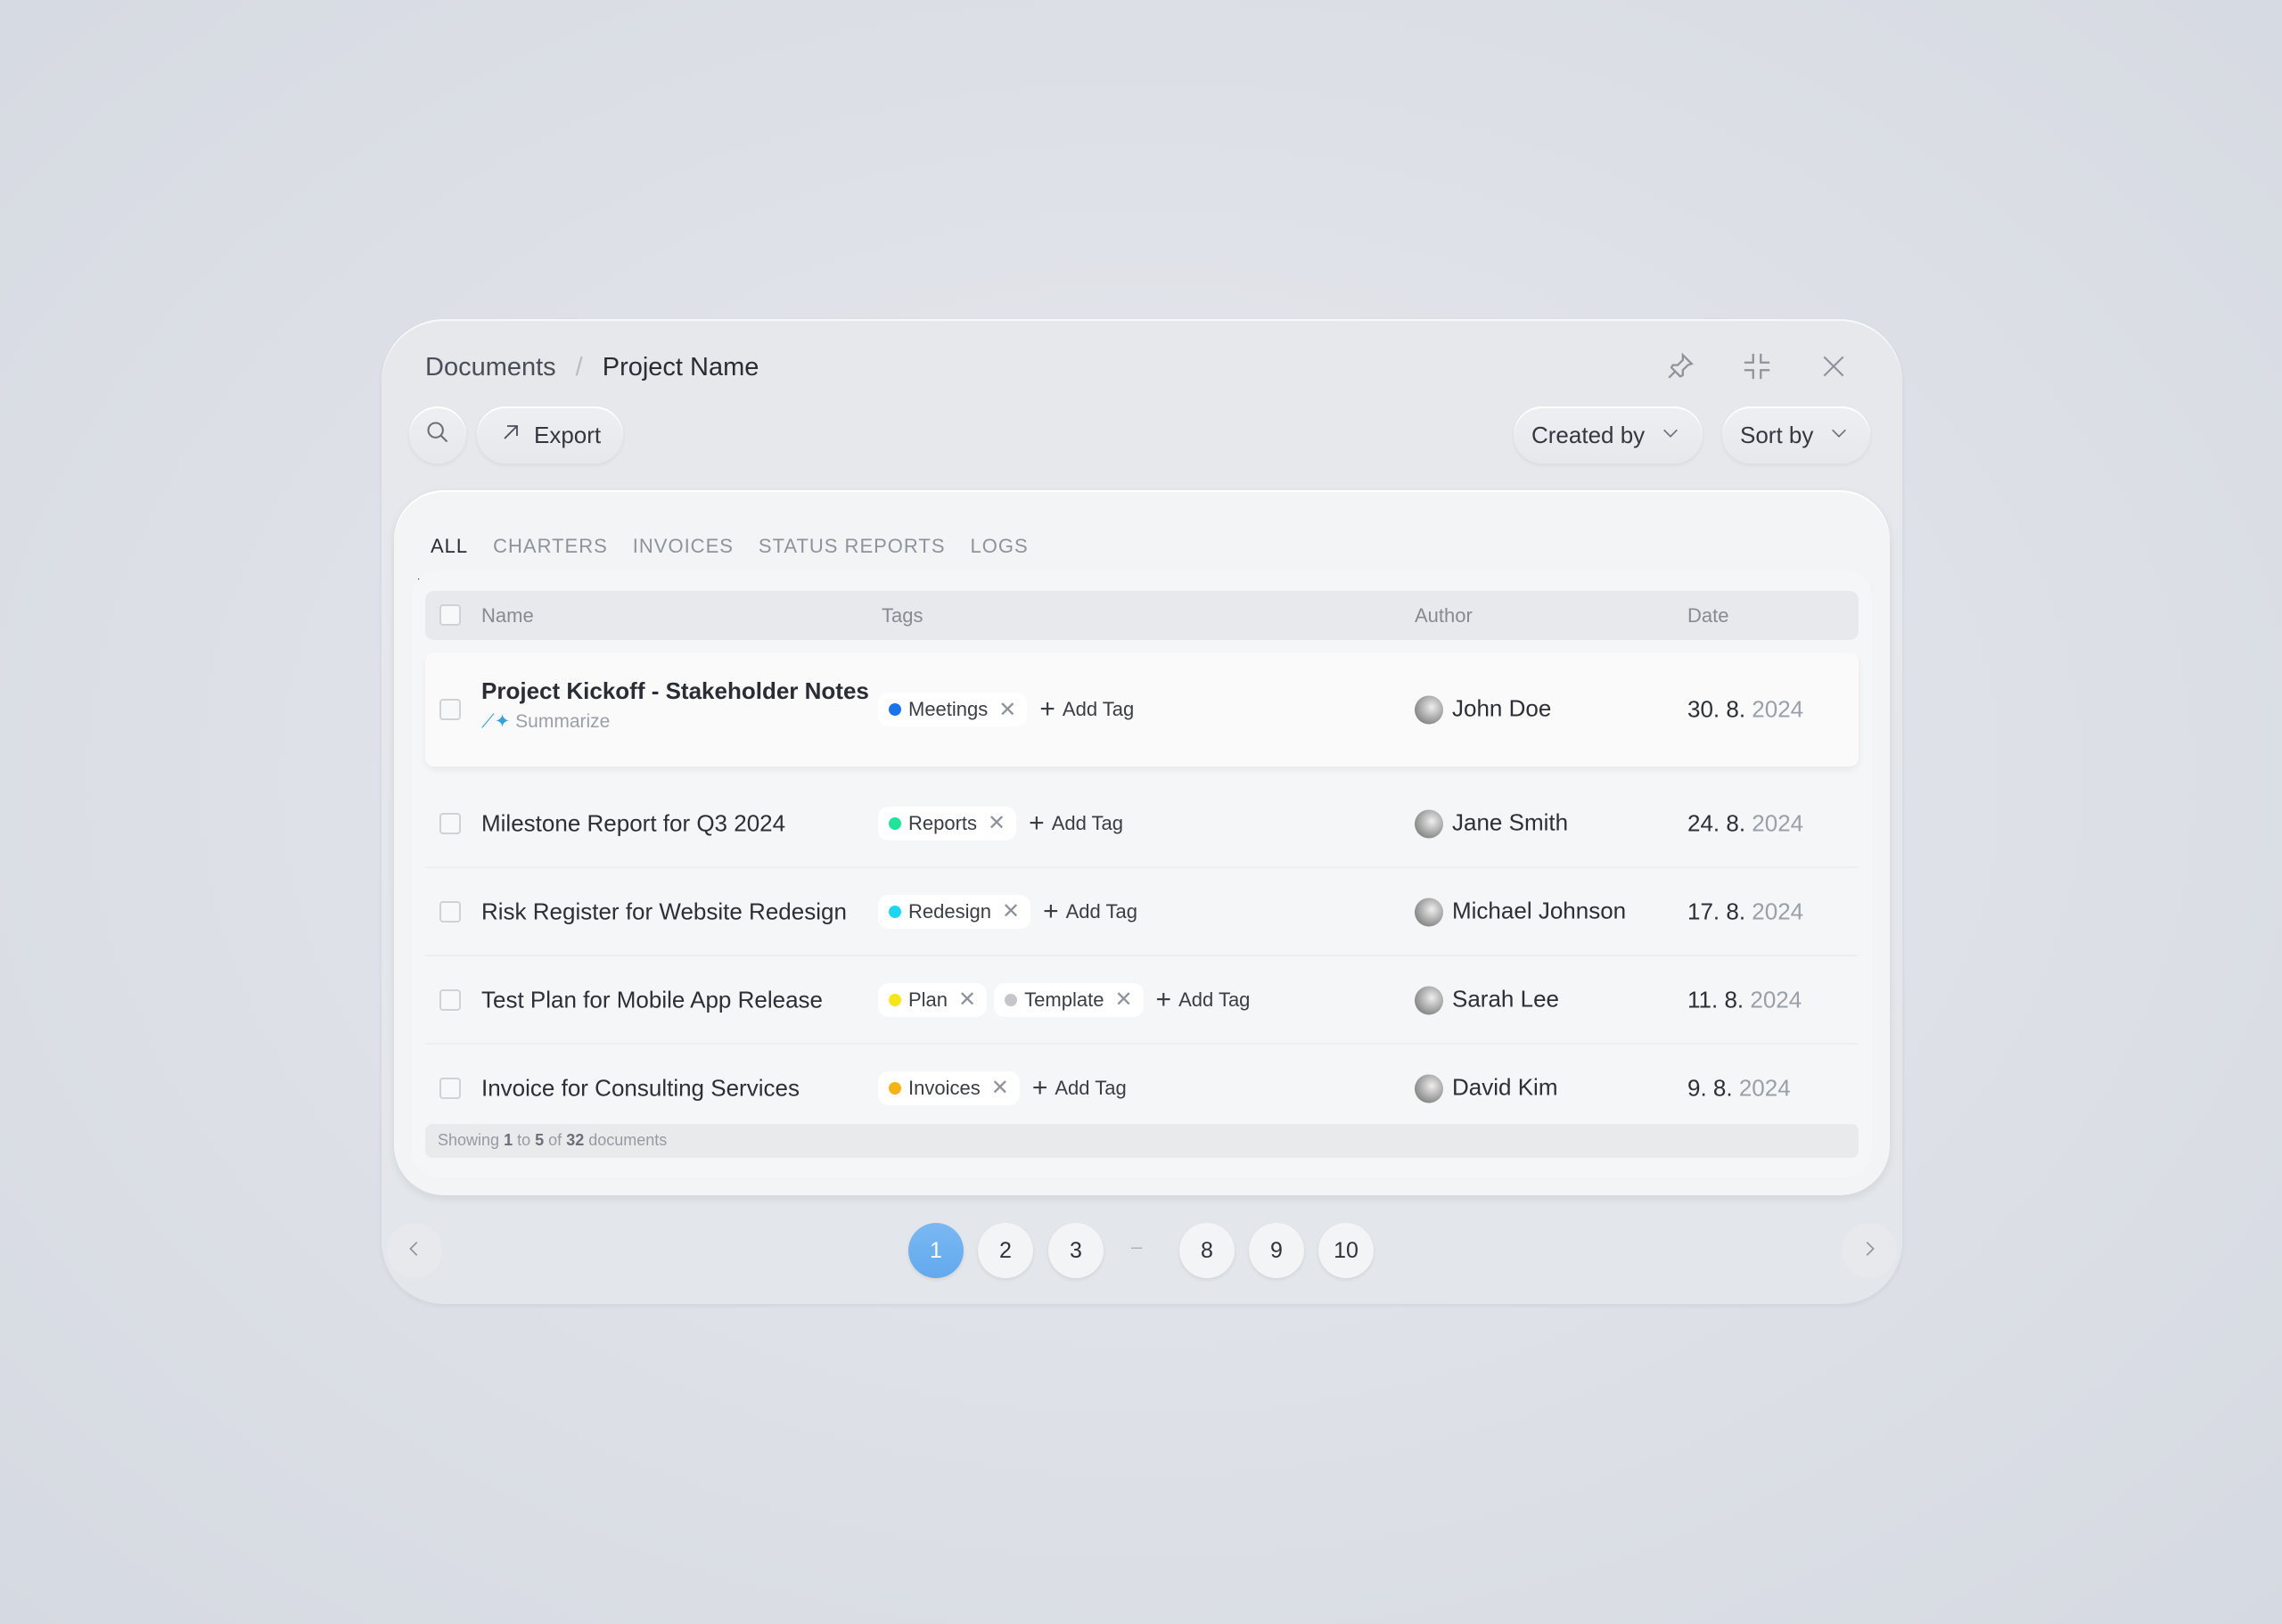 This screenshot has width=2282, height=1624. Describe the element at coordinates (928, 999) in the screenshot. I see `tag-label: Plan` at that location.